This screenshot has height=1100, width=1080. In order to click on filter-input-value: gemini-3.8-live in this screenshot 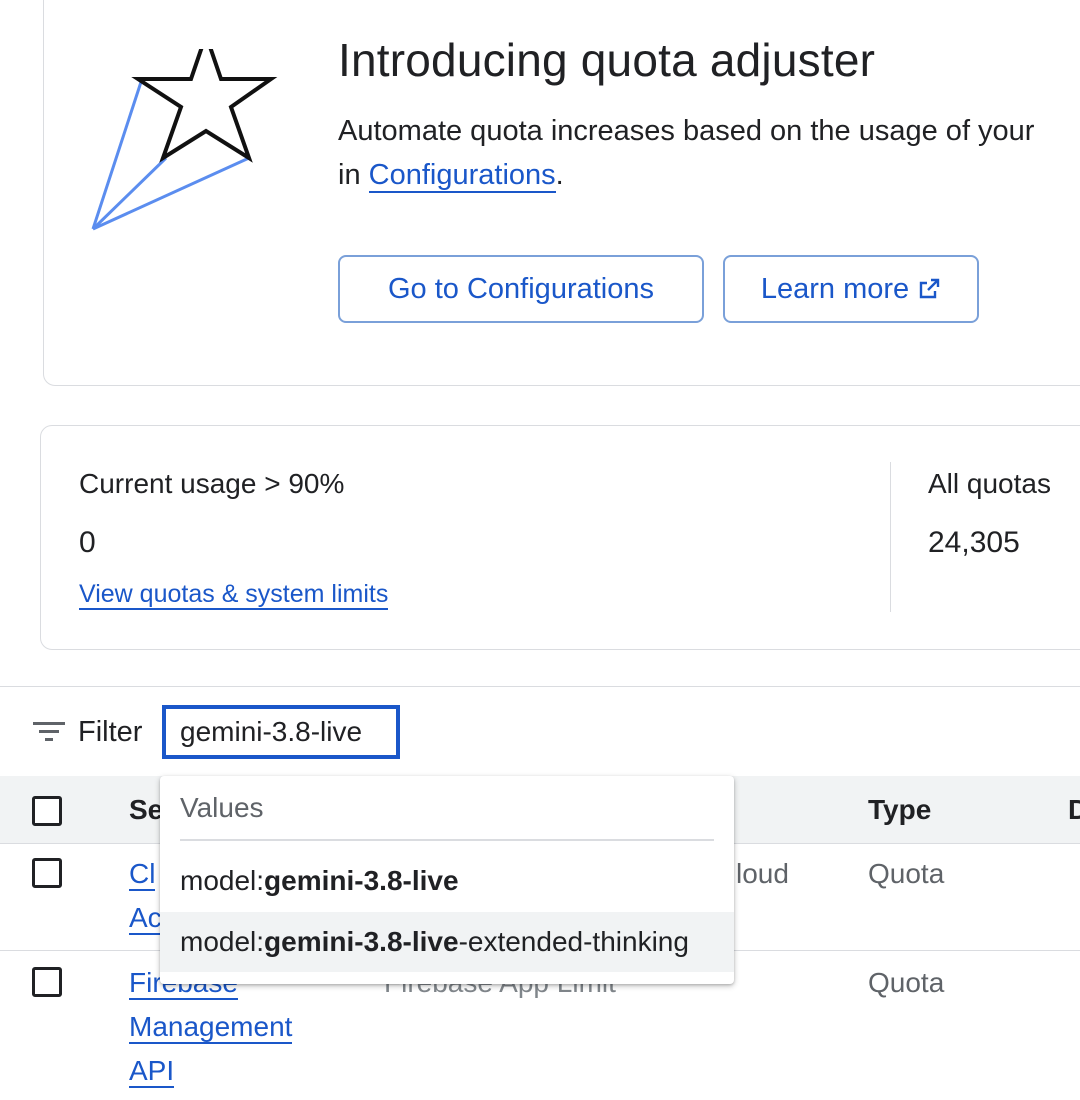, I will do `click(271, 731)`.